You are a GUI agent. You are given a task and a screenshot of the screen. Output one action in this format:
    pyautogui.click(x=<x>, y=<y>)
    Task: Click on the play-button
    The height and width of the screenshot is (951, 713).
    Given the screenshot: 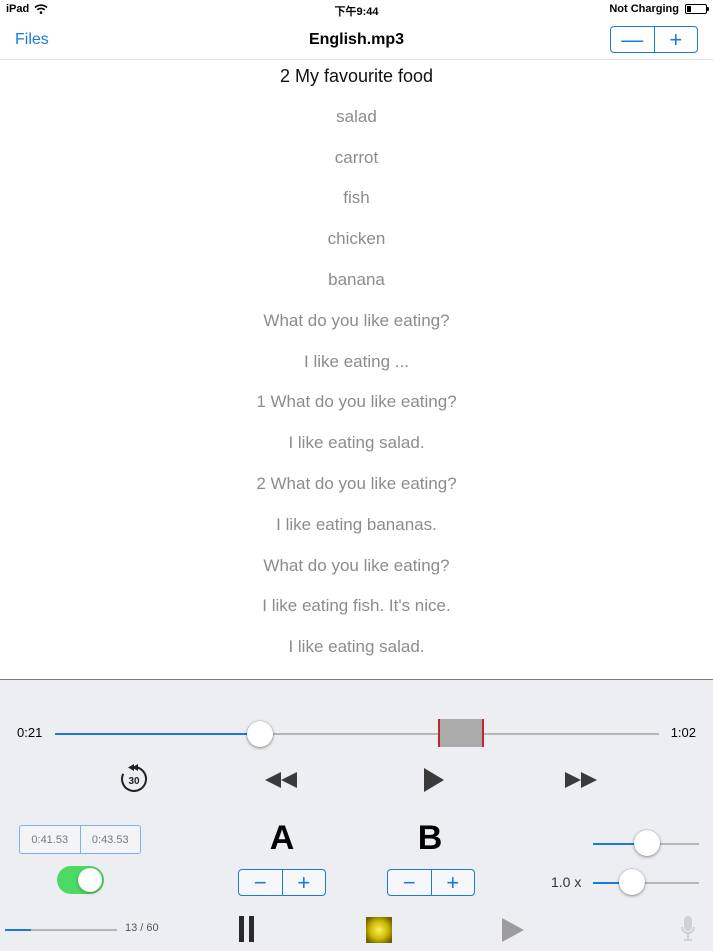 What is the action you would take?
    pyautogui.click(x=434, y=782)
    